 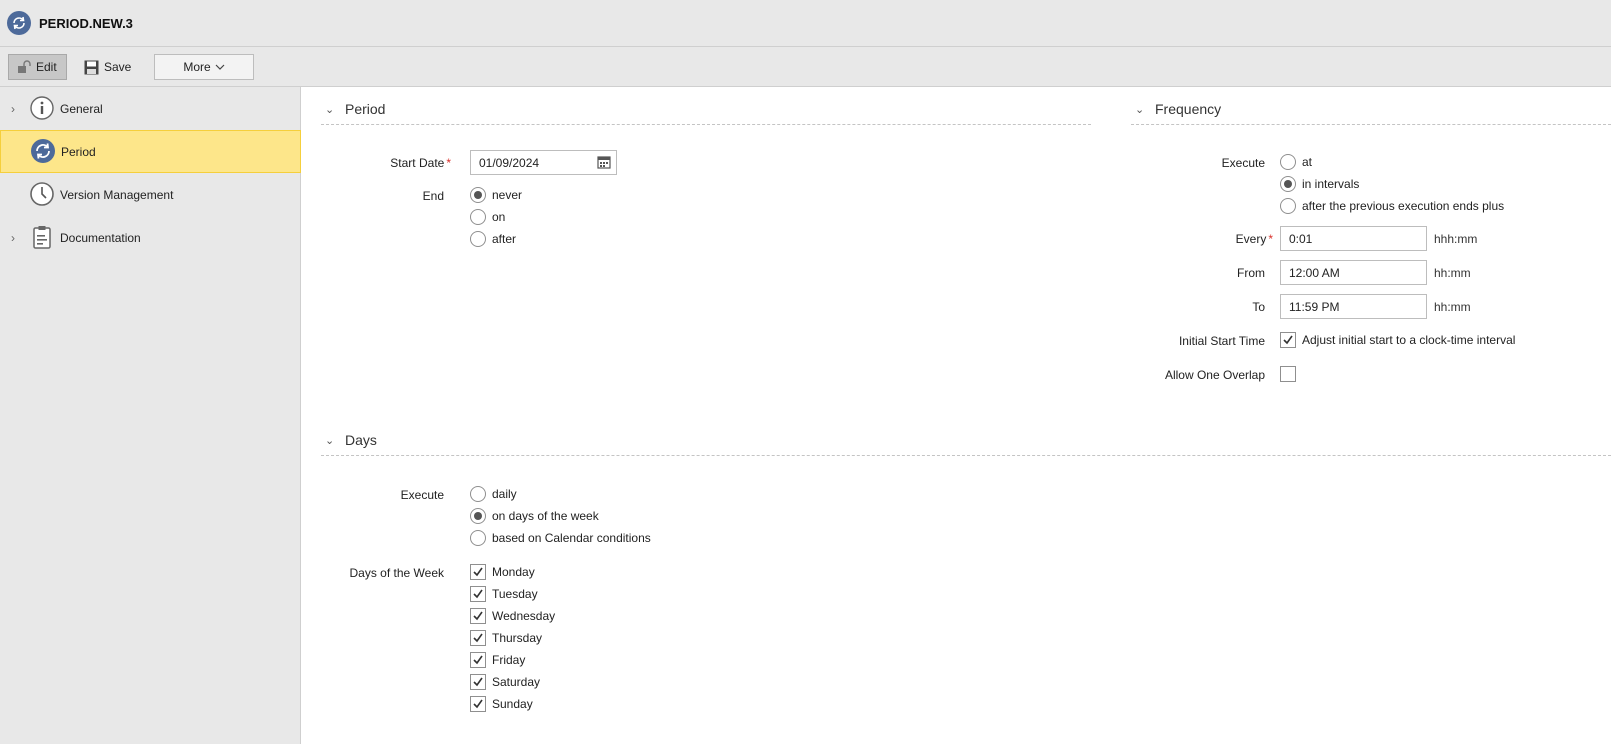 What do you see at coordinates (78, 151) in the screenshot?
I see `sidebar-item-label: Period` at bounding box center [78, 151].